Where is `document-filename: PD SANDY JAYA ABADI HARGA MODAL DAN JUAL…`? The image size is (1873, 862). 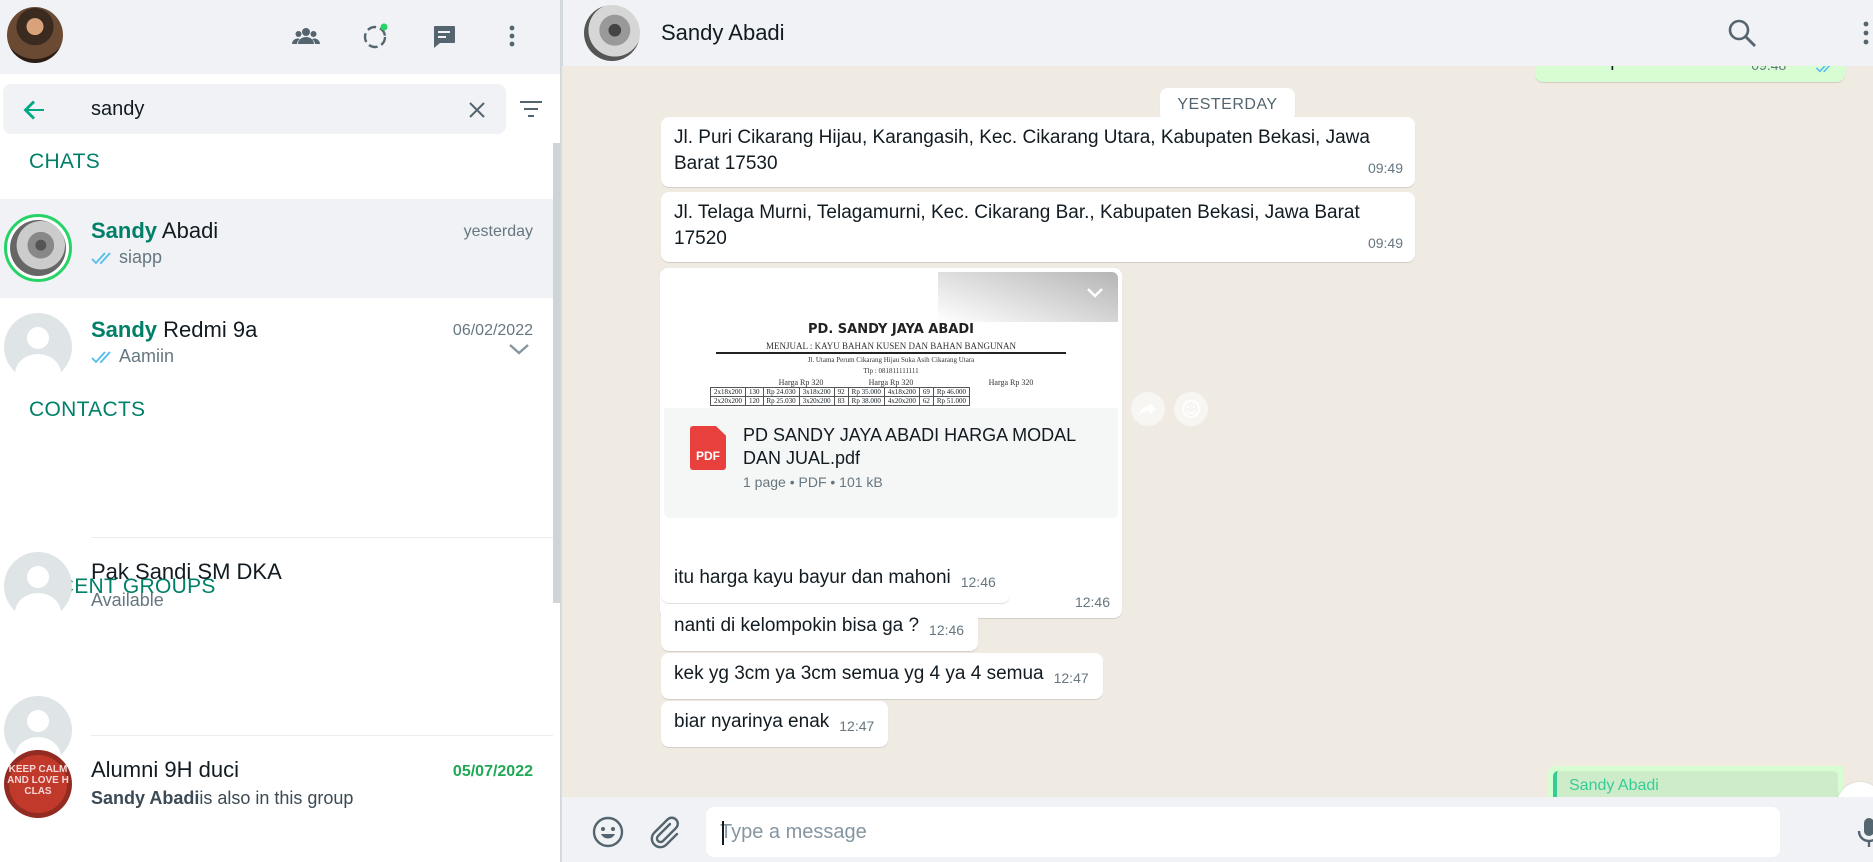
document-filename: PD SANDY JAYA ABADI HARGA MODAL DAN JUAL… is located at coordinates (909, 446).